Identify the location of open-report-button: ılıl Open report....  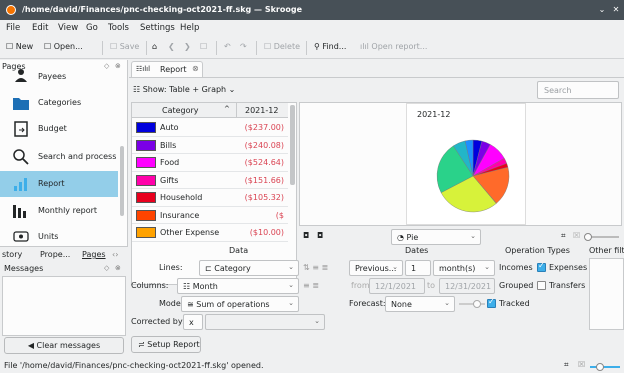
(393, 46).